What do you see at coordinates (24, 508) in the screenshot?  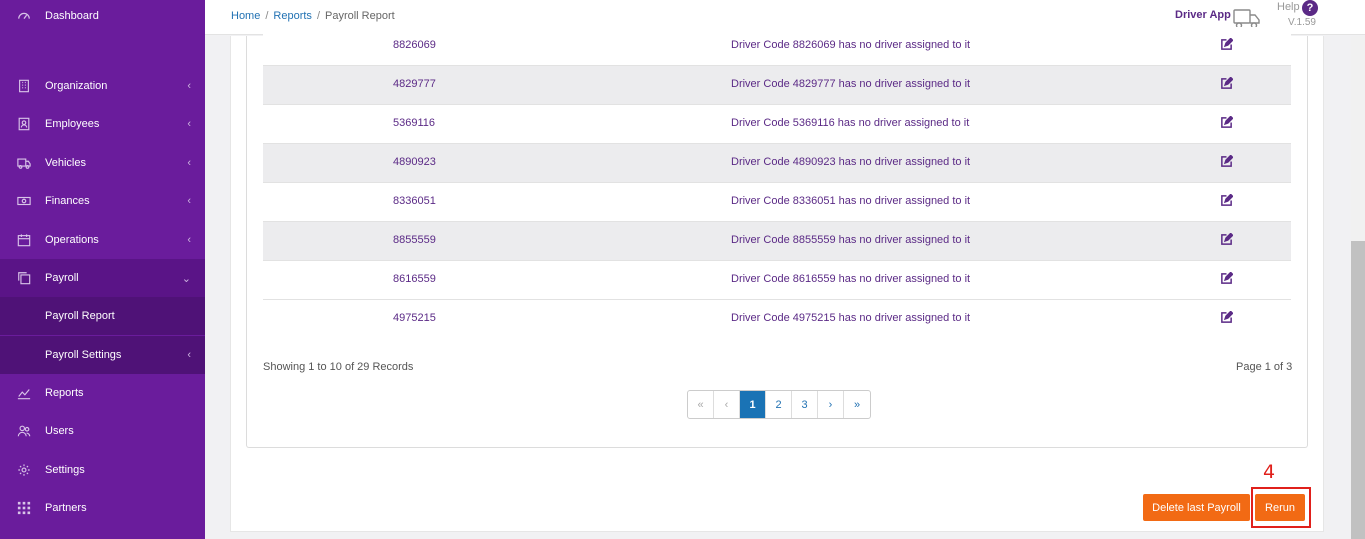 I see `grid-icon` at bounding box center [24, 508].